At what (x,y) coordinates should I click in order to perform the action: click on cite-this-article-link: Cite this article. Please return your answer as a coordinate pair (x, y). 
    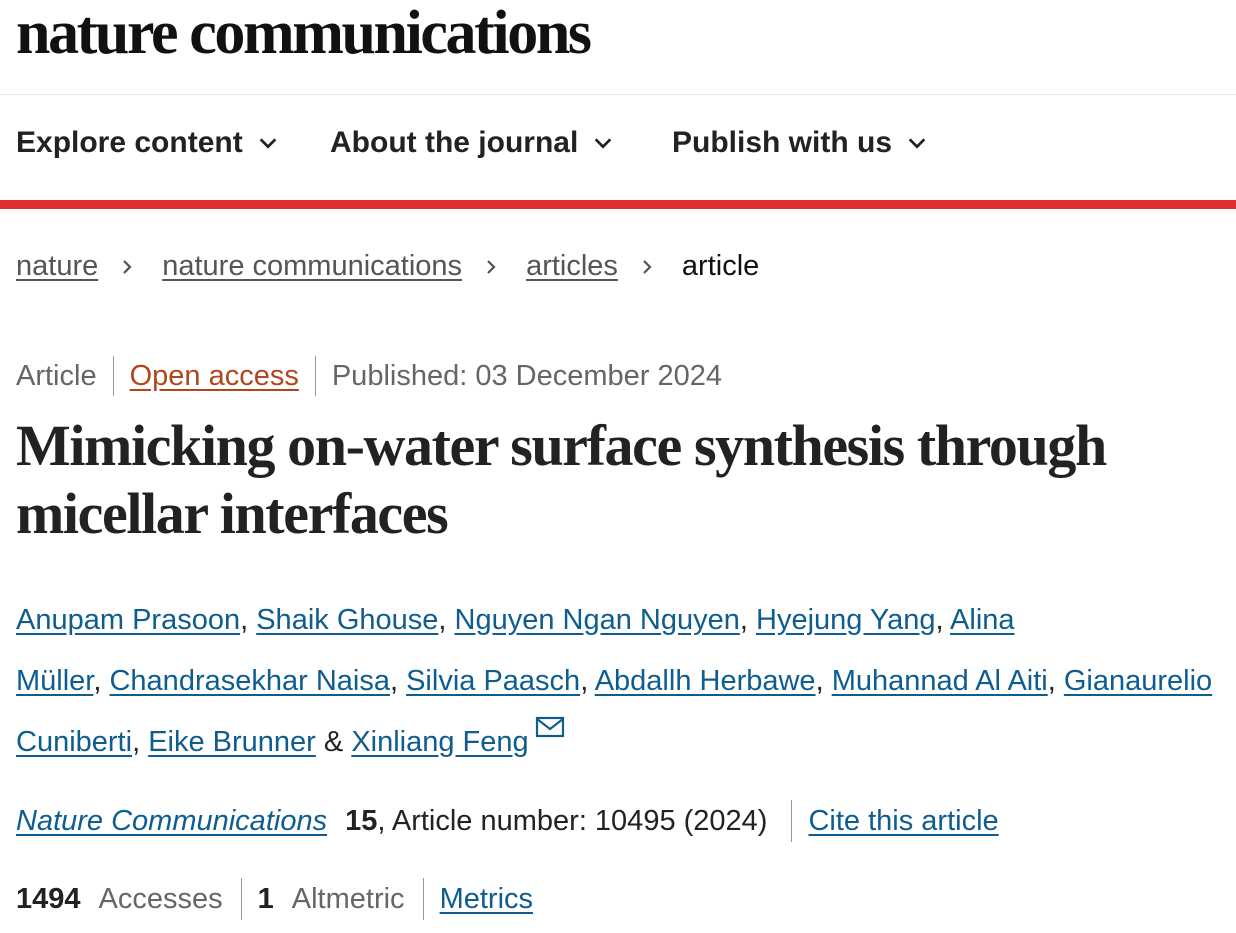
    Looking at the image, I should click on (903, 821).